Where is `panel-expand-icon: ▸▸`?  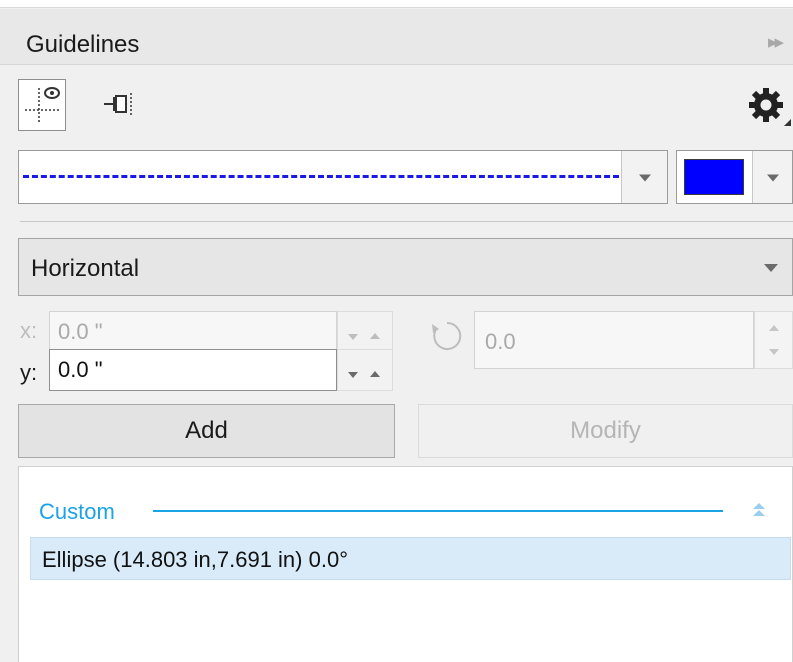 panel-expand-icon: ▸▸ is located at coordinates (776, 42).